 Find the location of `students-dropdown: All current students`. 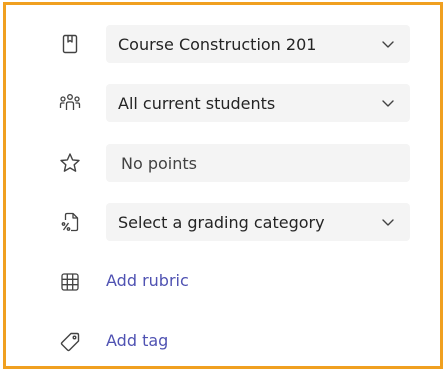

students-dropdown: All current students is located at coordinates (258, 103).